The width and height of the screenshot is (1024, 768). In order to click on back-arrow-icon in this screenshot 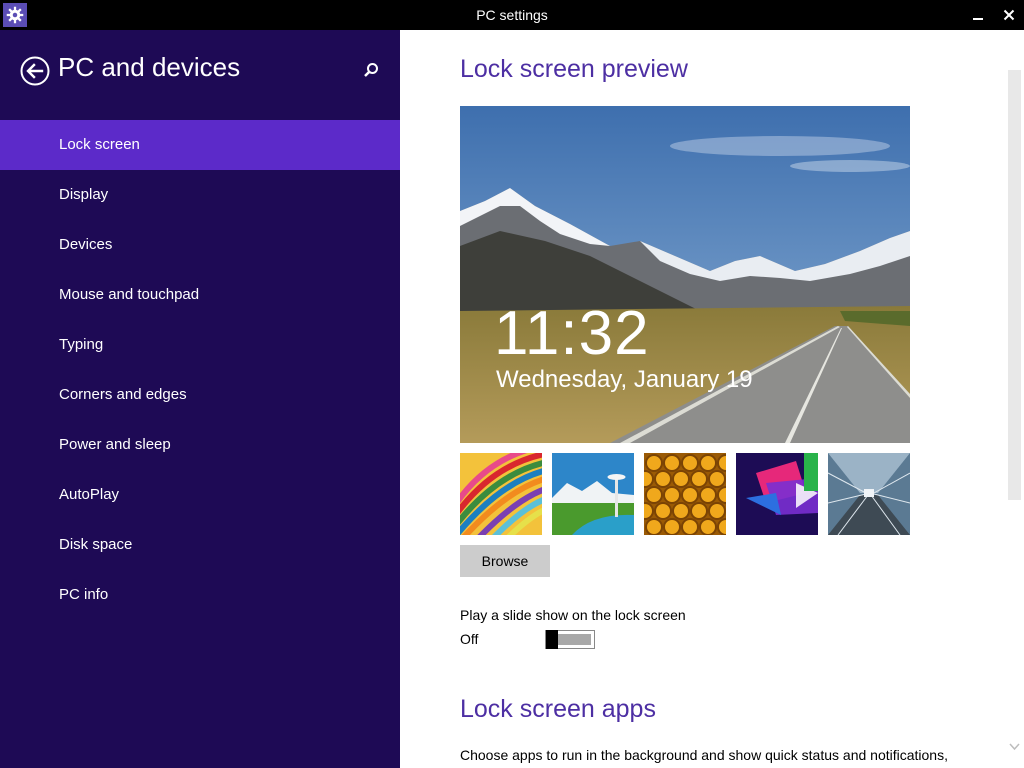, I will do `click(35, 71)`.